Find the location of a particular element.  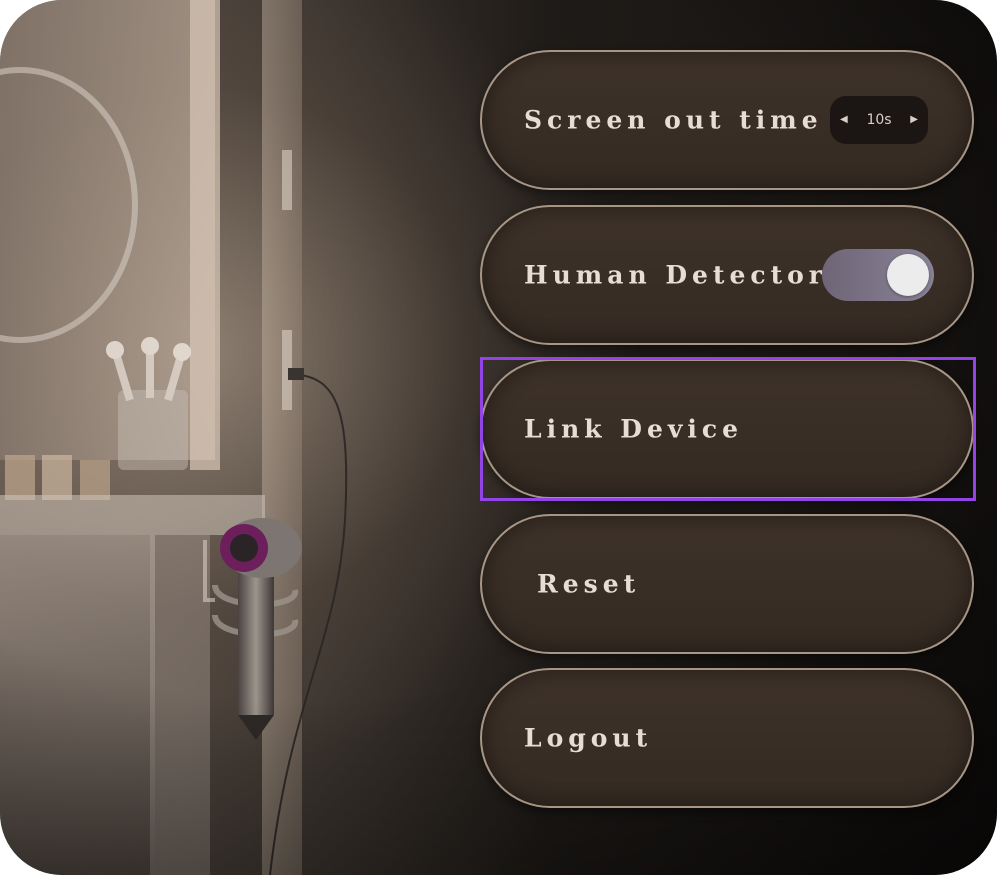

reset-label: Reset is located at coordinates (589, 584).